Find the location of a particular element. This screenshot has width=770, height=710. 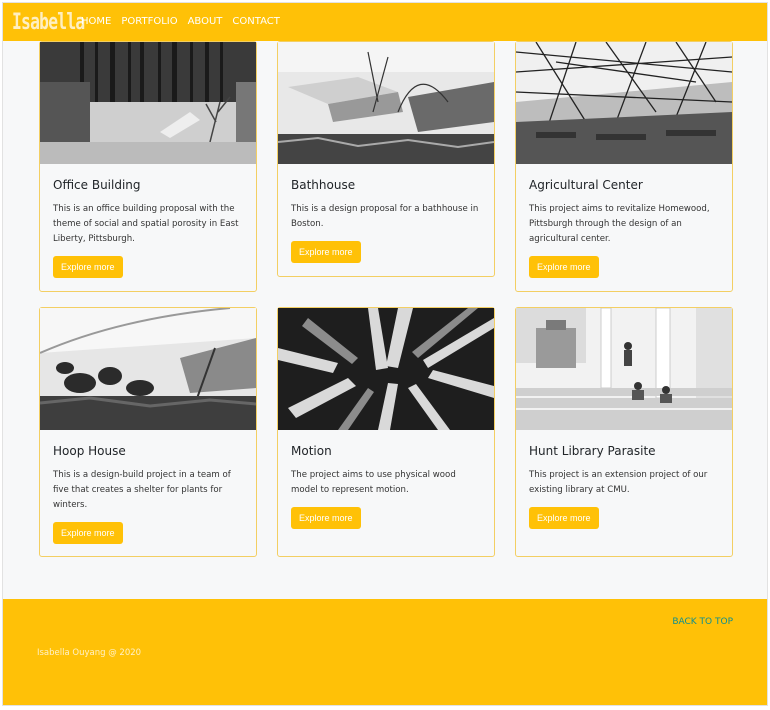

project-title: Office Building is located at coordinates (97, 185).